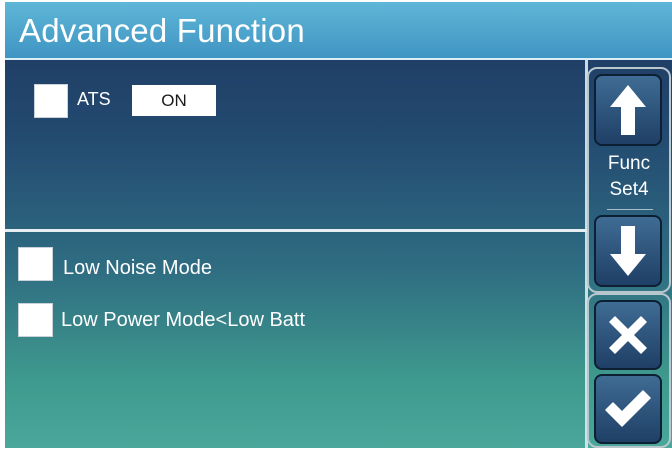 The width and height of the screenshot is (672, 450). I want to click on checkmark-icon, so click(628, 408).